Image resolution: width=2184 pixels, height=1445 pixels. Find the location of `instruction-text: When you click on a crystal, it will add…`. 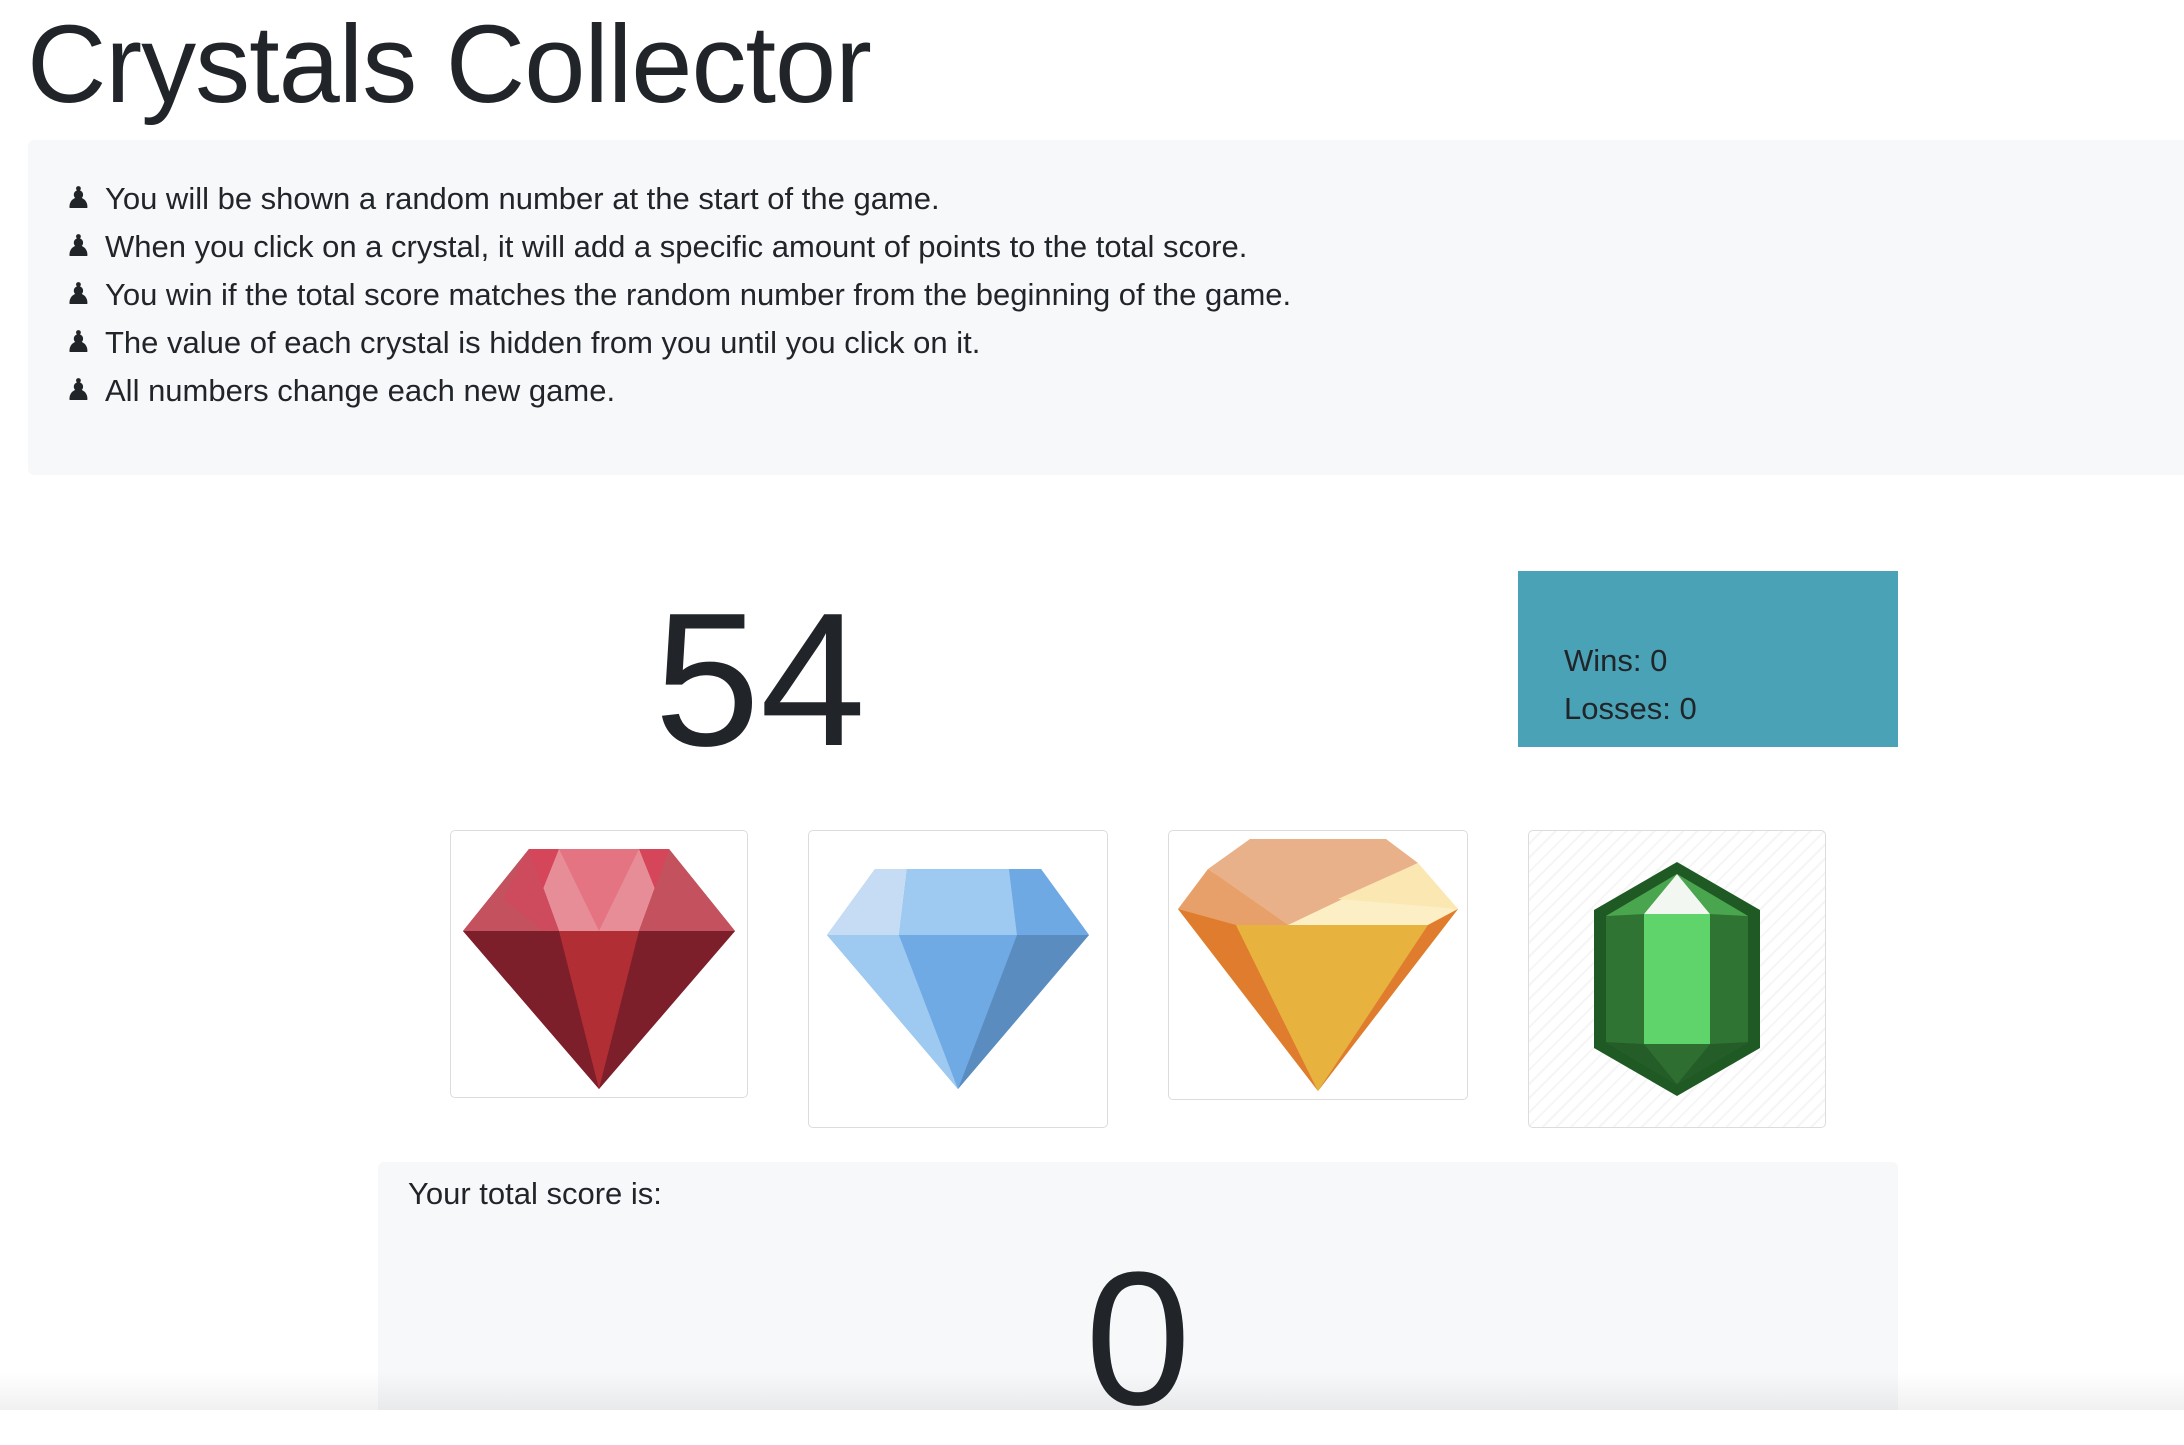

instruction-text: When you click on a crystal, it will add… is located at coordinates (676, 246).